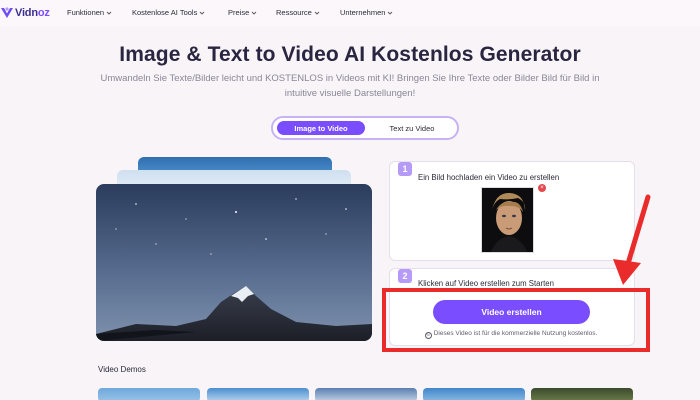 This screenshot has height=400, width=700. What do you see at coordinates (511, 312) in the screenshot?
I see `create-video-button: Video erstellen` at bounding box center [511, 312].